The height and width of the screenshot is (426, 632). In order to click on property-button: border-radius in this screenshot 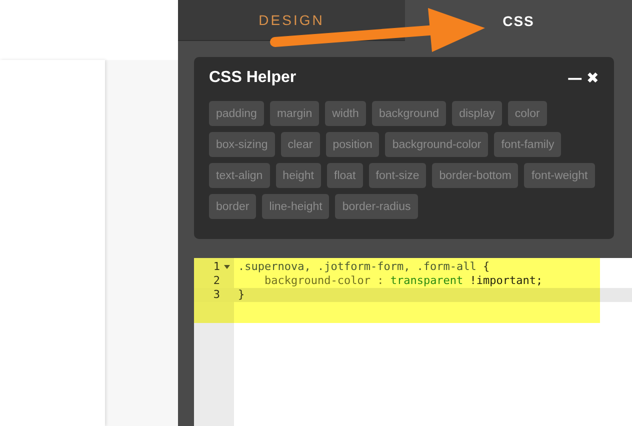, I will do `click(376, 206)`.